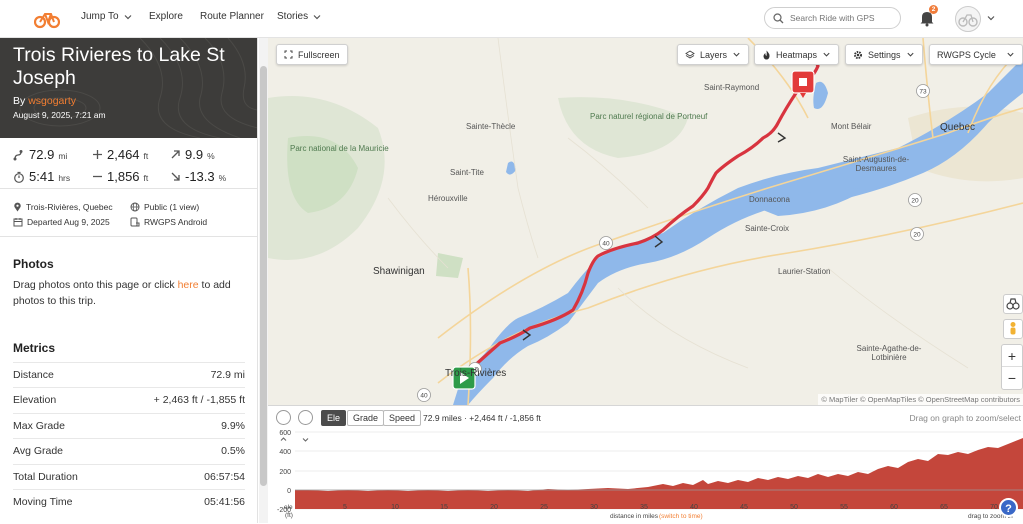  What do you see at coordinates (47, 19) in the screenshot?
I see `rwgps-logo-icon` at bounding box center [47, 19].